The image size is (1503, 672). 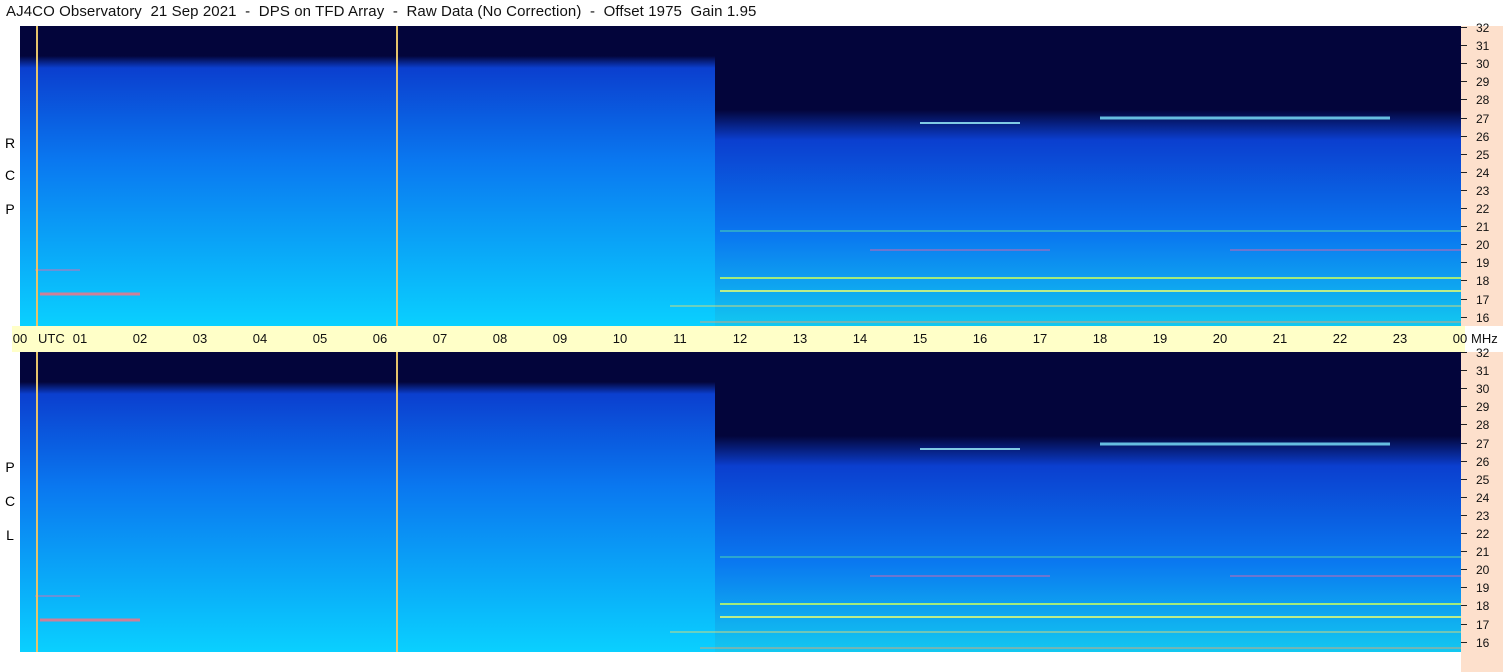 I want to click on frequency-tick-label: 30, so click(x=1483, y=389).